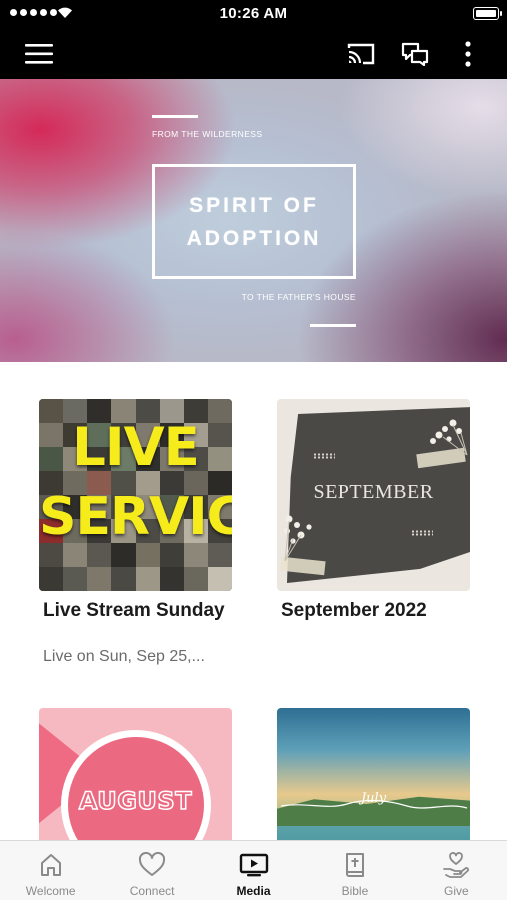 This screenshot has width=507, height=900. Describe the element at coordinates (254, 205) in the screenshot. I see `hero-title-line1: SPIRIT OF` at that location.